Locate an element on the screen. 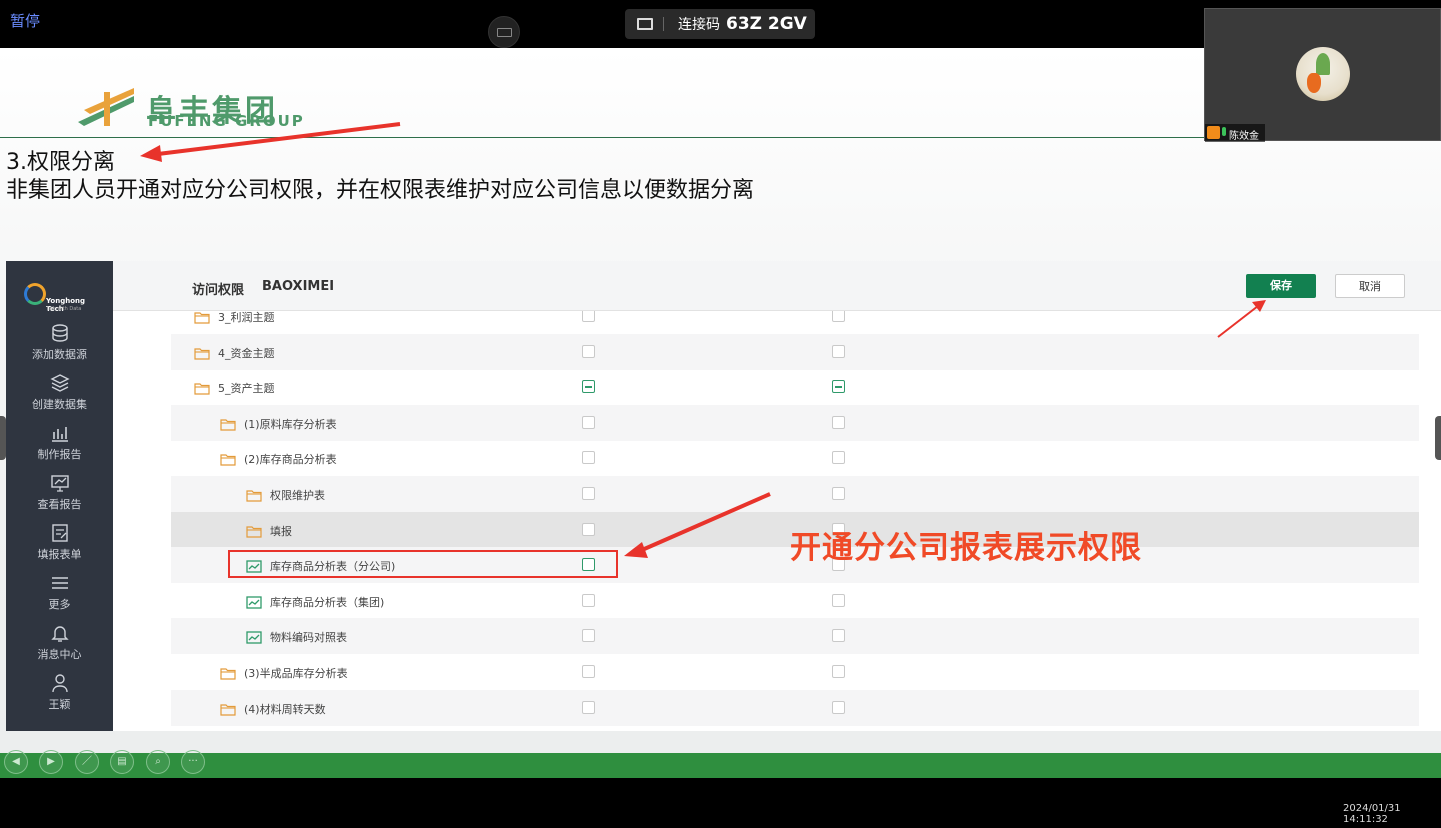 The image size is (1441, 828). carrot-icon is located at coordinates (1314, 83).